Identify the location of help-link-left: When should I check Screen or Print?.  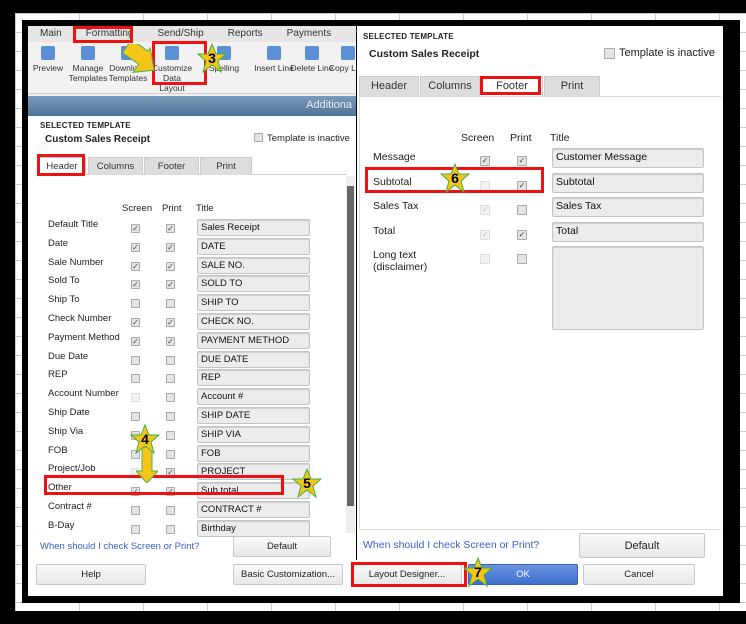
(119, 546).